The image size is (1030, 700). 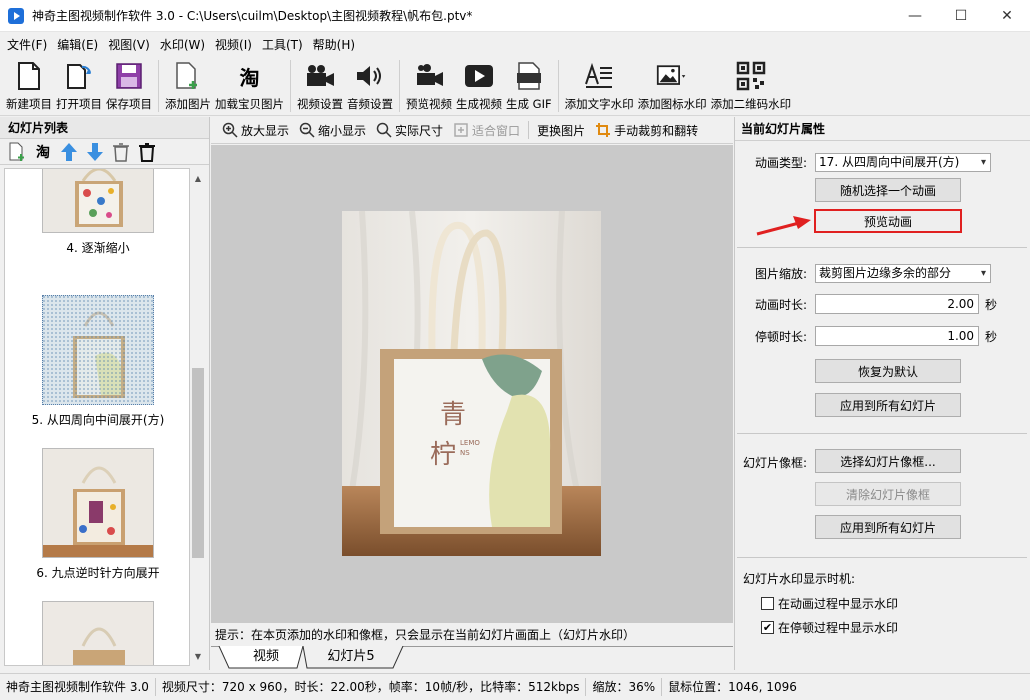 What do you see at coordinates (775, 463) in the screenshot?
I see `frame-label: 幻灯片像框:` at bounding box center [775, 463].